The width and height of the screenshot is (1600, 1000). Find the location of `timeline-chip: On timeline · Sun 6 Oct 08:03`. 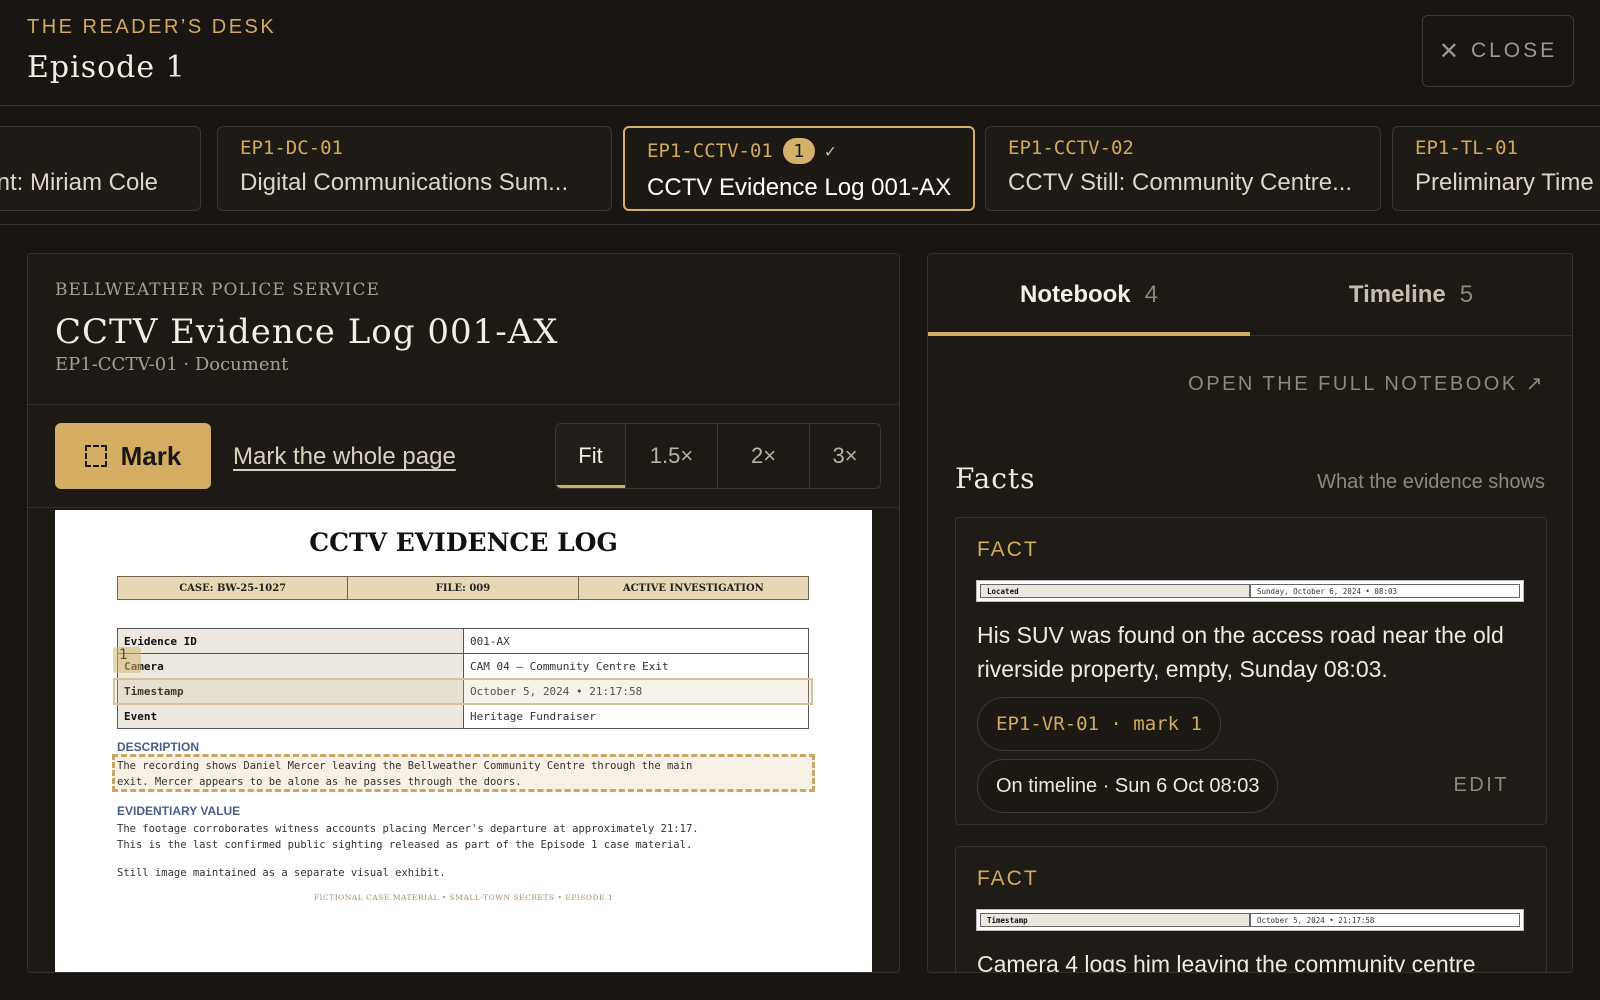

timeline-chip: On timeline · Sun 6 Oct 08:03 is located at coordinates (1128, 786).